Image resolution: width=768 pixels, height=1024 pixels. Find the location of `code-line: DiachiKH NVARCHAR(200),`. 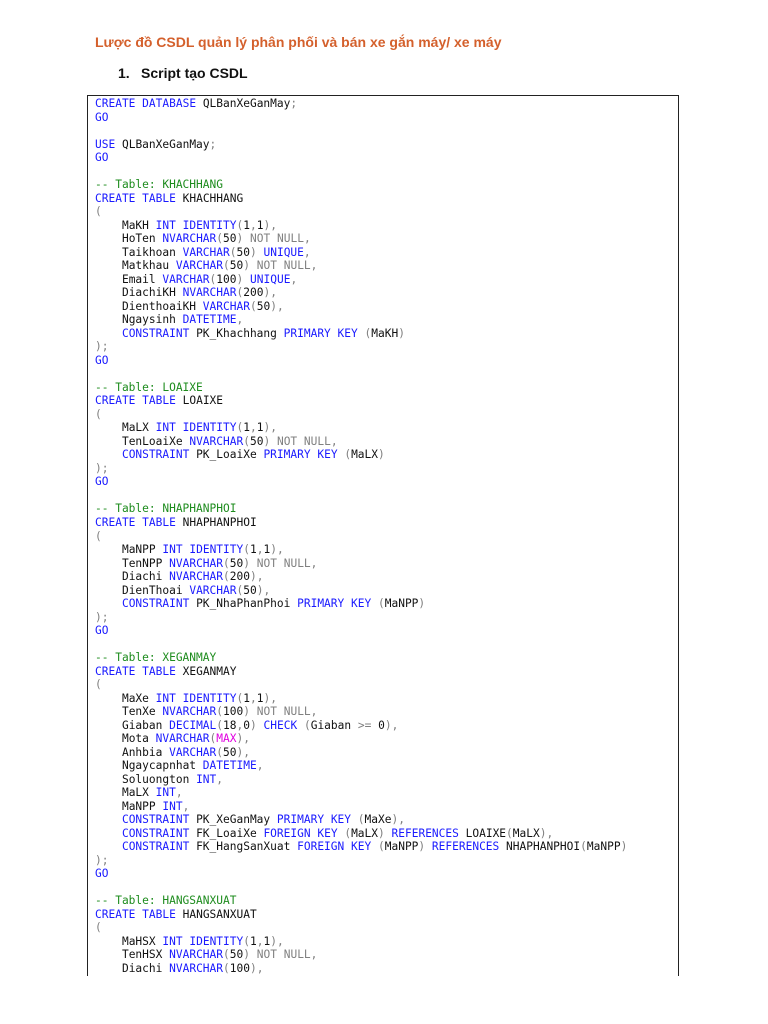

code-line: DiachiKH NVARCHAR(200), is located at coordinates (199, 293).